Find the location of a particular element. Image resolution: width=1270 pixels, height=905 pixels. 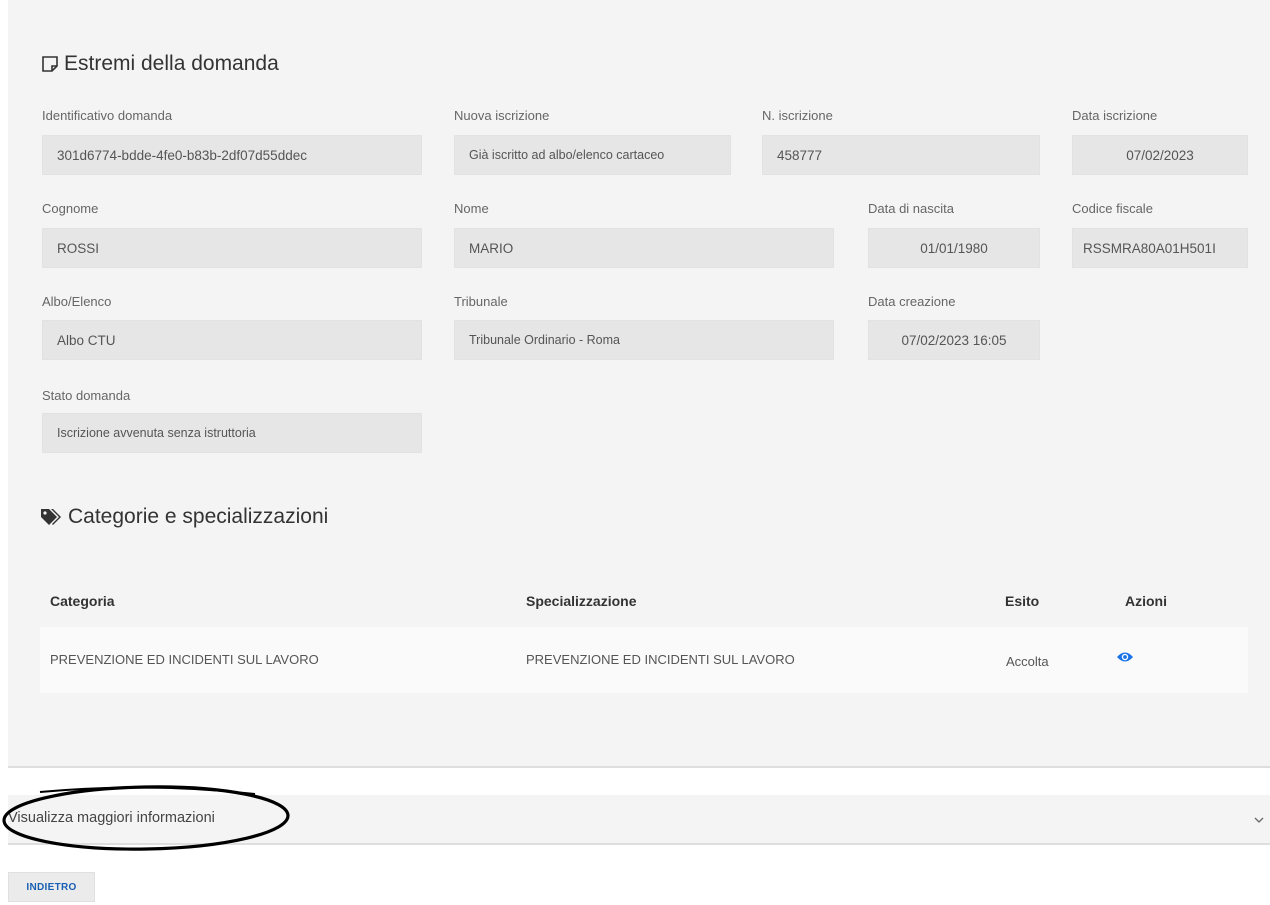

cell-esito: Accolta is located at coordinates (1027, 661).